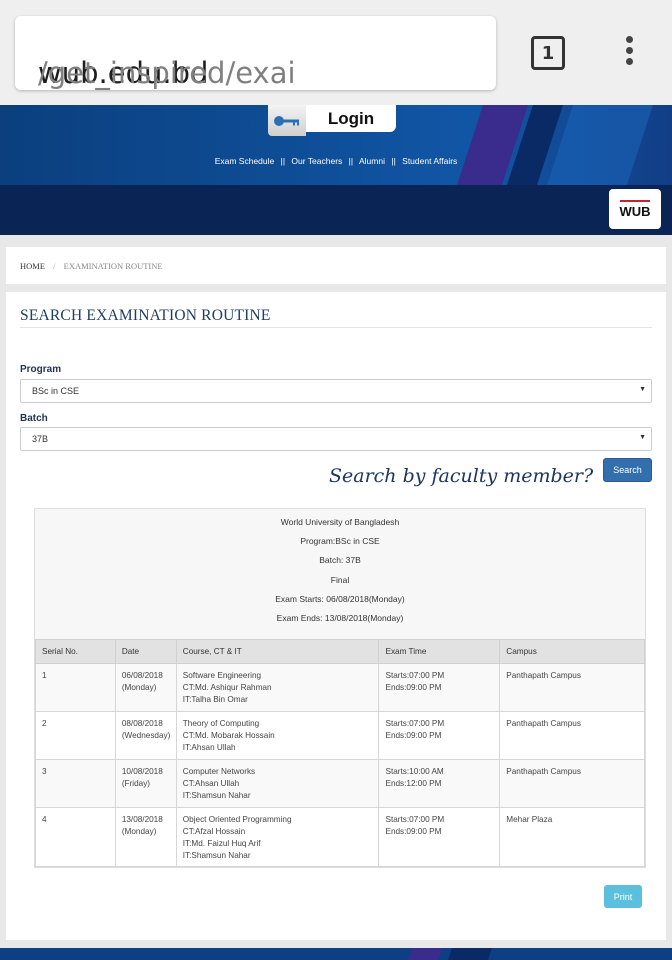 The height and width of the screenshot is (960, 672). I want to click on faculty-search-link: Search by faculty member?, so click(461, 476).